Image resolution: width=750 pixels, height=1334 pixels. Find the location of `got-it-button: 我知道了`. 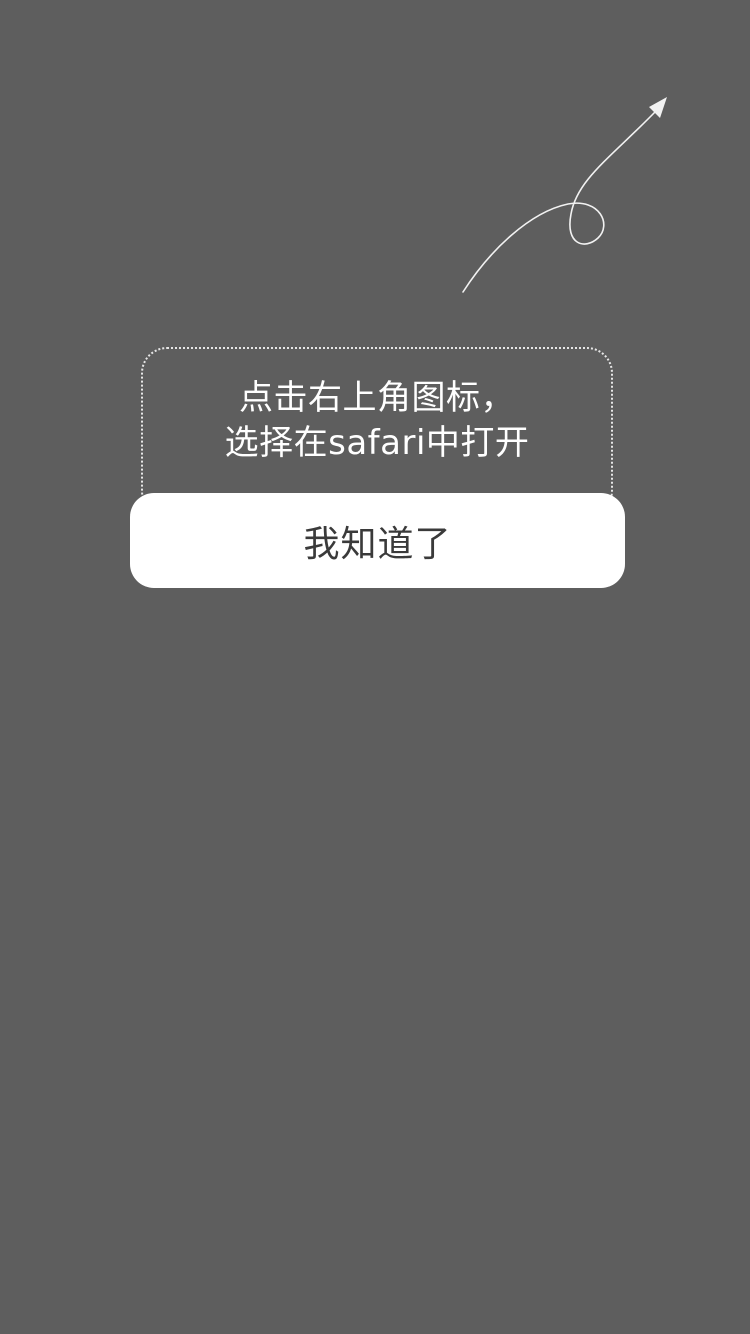

got-it-button: 我知道了 is located at coordinates (377, 540).